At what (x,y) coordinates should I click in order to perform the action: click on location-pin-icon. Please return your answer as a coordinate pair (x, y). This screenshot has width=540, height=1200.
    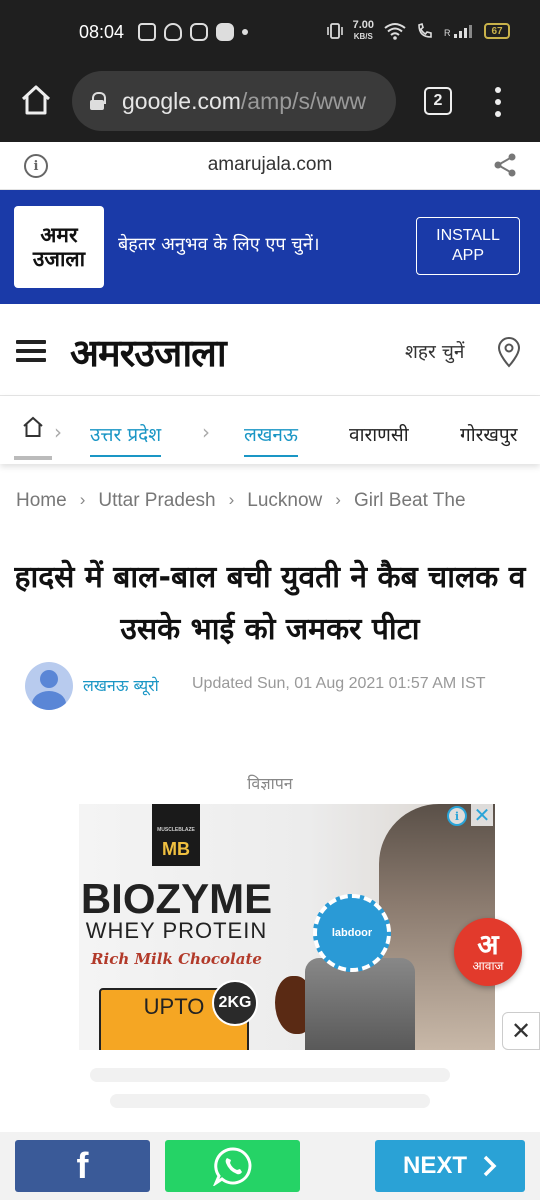
    Looking at the image, I should click on (509, 352).